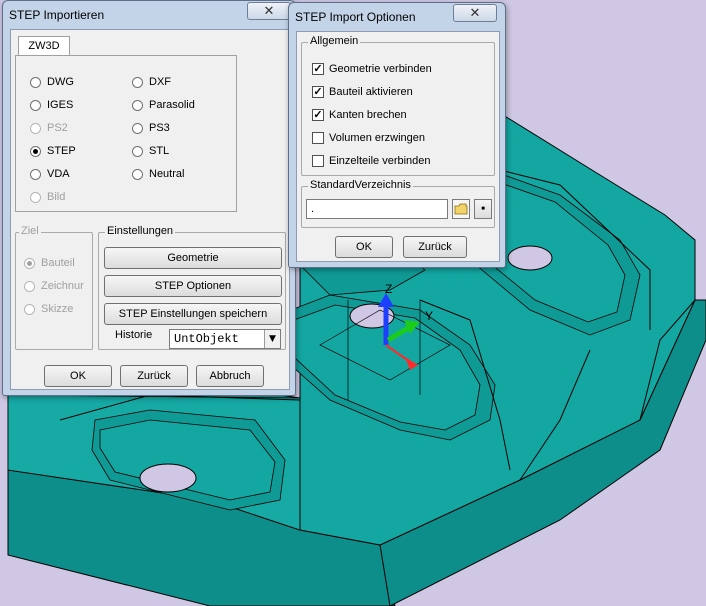 The width and height of the screenshot is (706, 606). I want to click on save-step-settings-button: STEP Einstellungen speichern, so click(193, 314).